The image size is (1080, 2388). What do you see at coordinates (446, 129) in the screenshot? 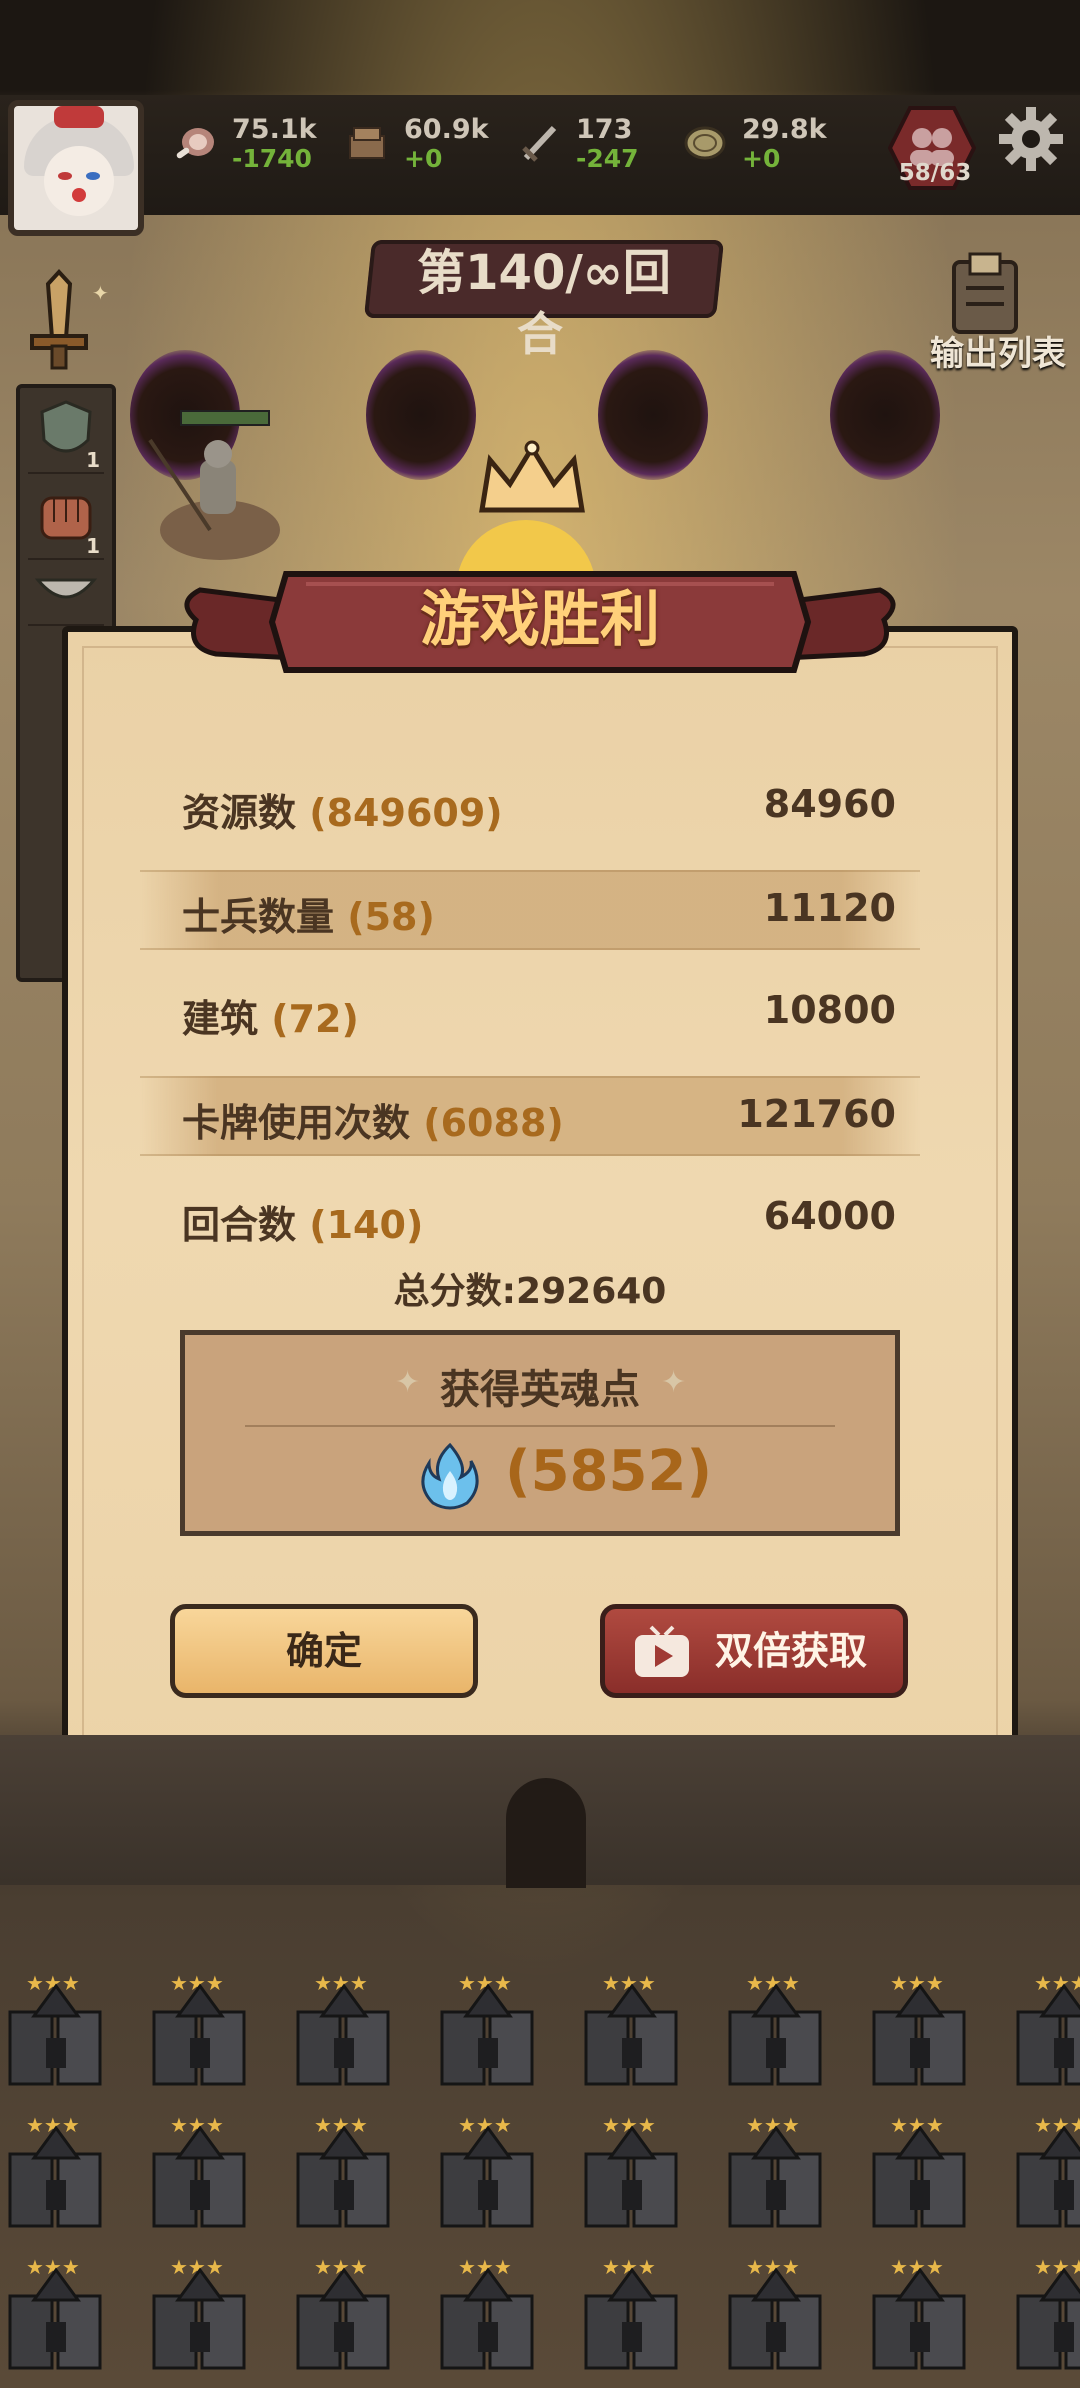
I see `wood-value: 60.9k` at bounding box center [446, 129].